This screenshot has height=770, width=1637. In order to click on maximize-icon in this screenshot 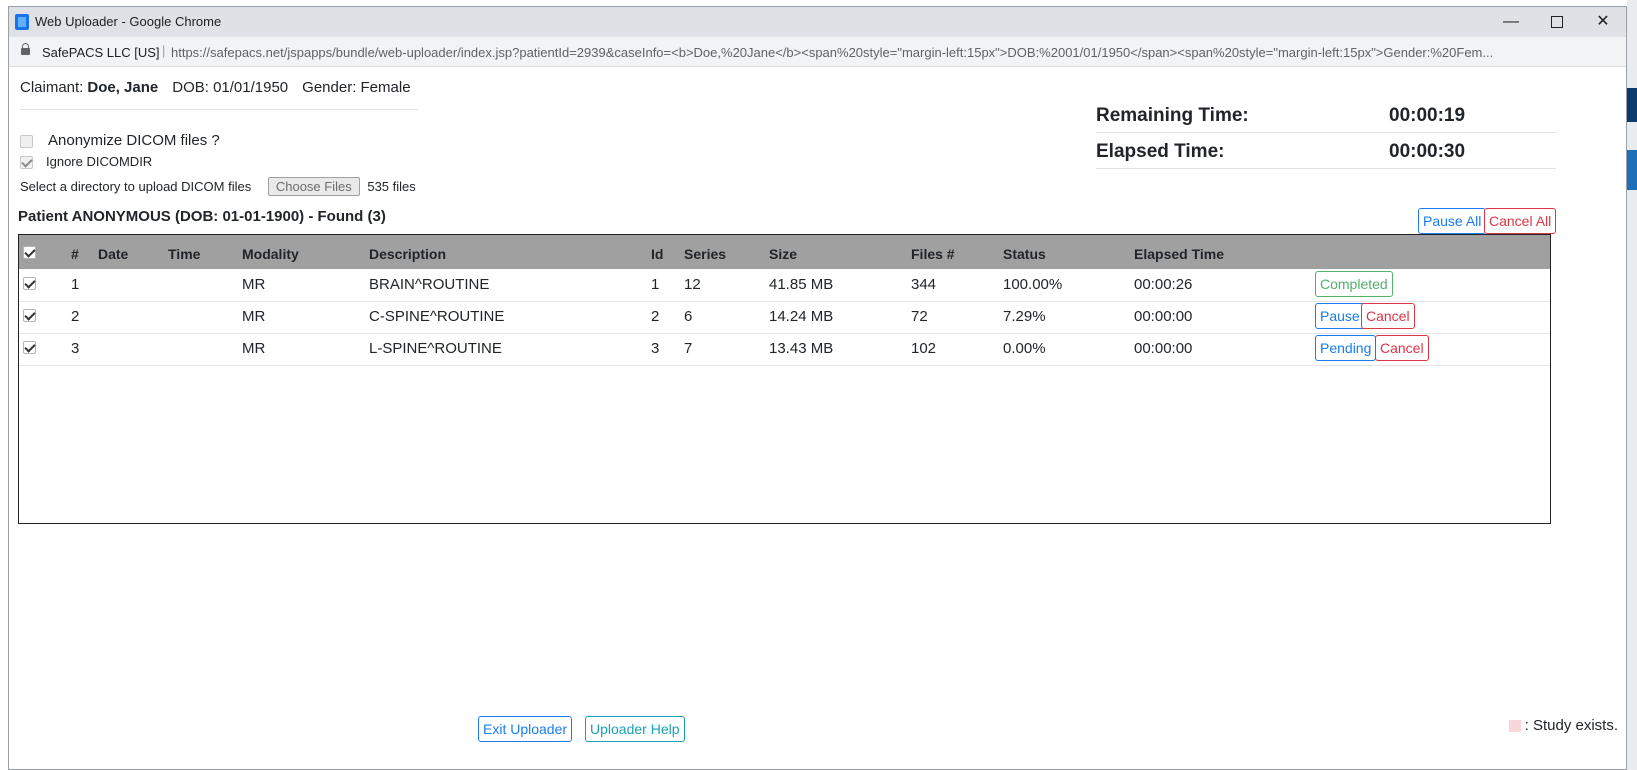, I will do `click(1557, 22)`.